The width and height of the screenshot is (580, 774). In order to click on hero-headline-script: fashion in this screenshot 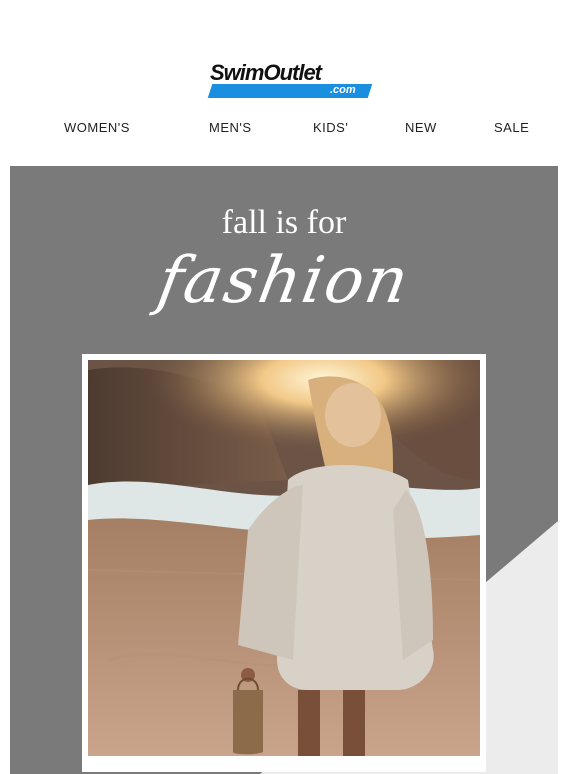, I will do `click(284, 281)`.